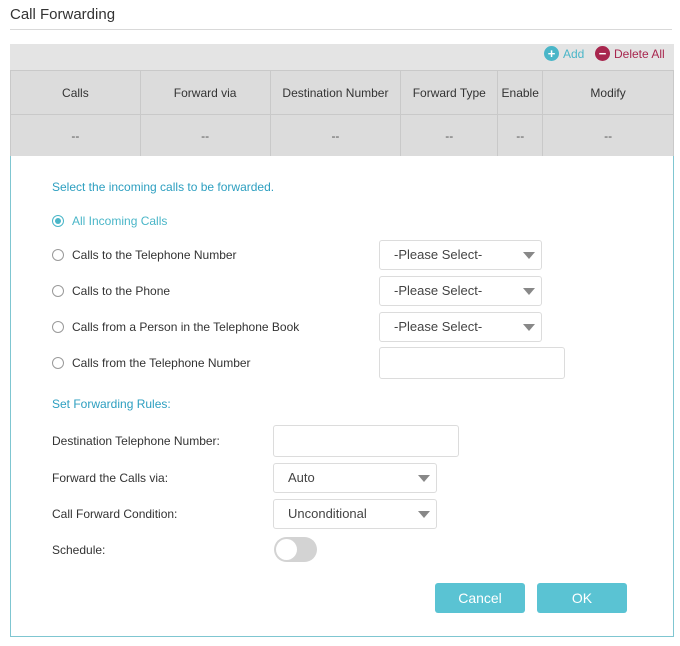  Describe the element at coordinates (449, 92) in the screenshot. I see `column-header-forward-type: Forward Type` at that location.